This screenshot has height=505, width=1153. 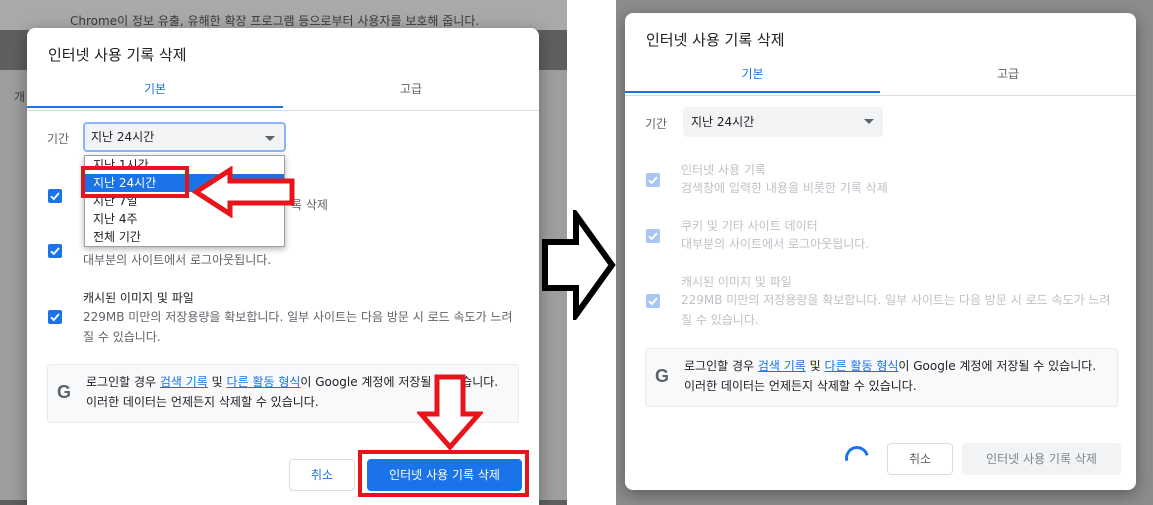 What do you see at coordinates (20, 97) in the screenshot?
I see `background-side-glyph: 개` at bounding box center [20, 97].